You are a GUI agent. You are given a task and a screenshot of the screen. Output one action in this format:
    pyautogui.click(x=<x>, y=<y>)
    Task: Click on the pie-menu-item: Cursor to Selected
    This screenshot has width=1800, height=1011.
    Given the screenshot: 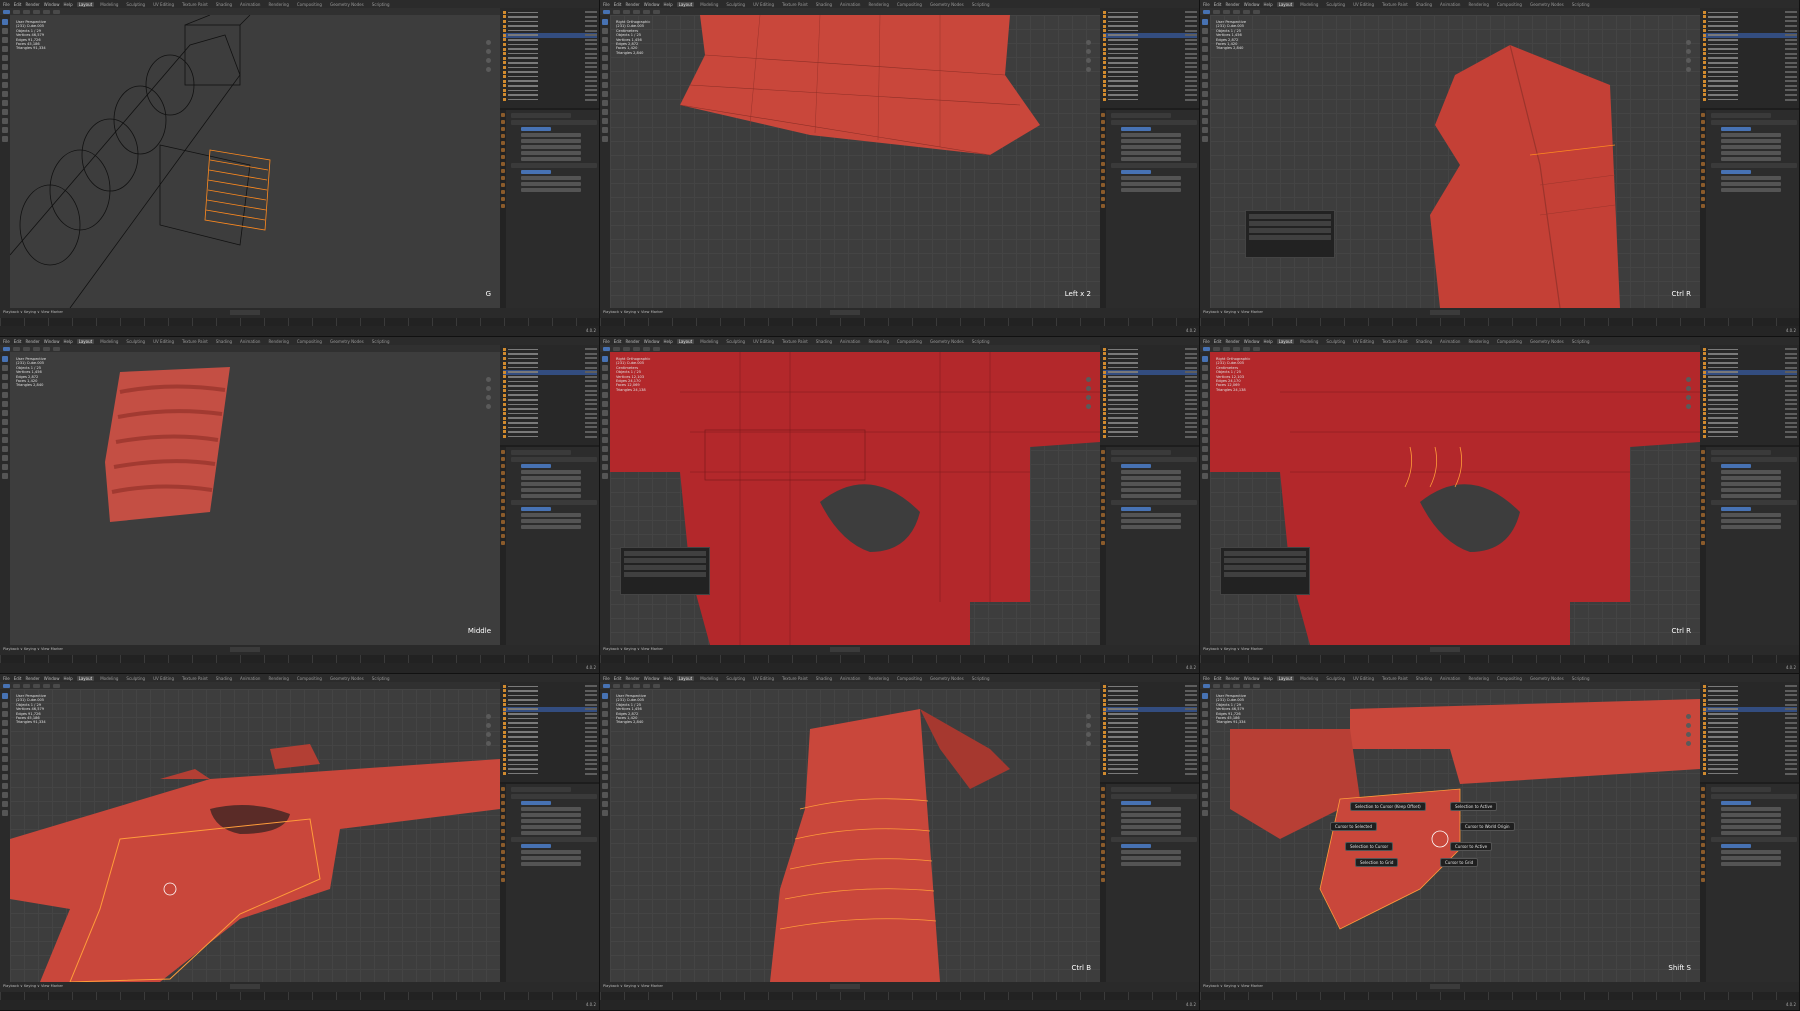 What is the action you would take?
    pyautogui.click(x=1354, y=826)
    